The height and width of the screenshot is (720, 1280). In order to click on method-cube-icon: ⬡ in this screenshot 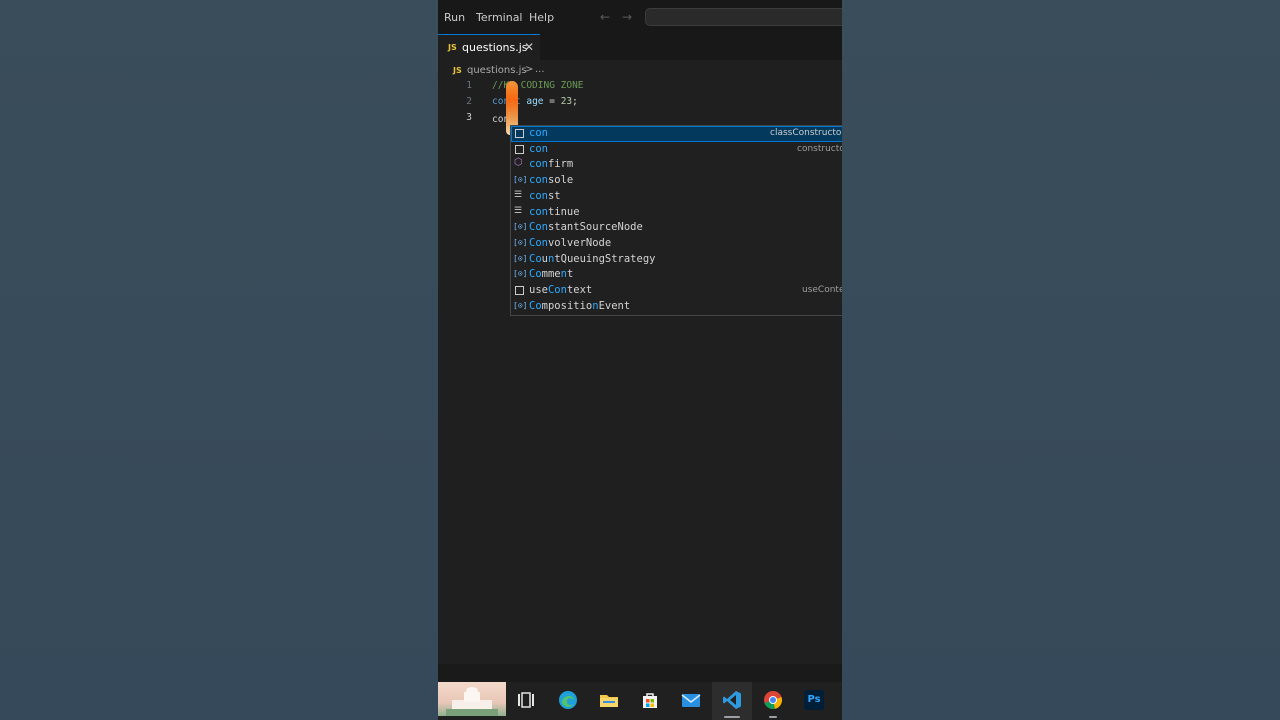, I will do `click(518, 163)`.